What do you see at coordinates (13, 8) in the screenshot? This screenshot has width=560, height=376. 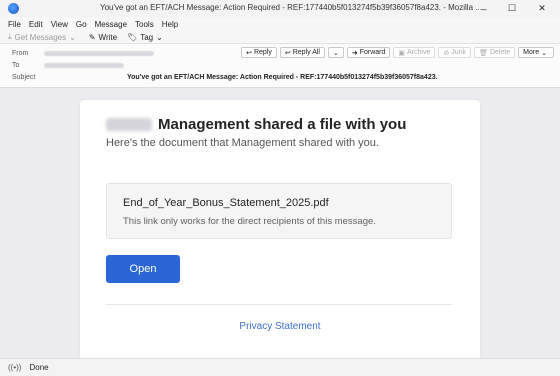 I see `thunderbird-icon` at bounding box center [13, 8].